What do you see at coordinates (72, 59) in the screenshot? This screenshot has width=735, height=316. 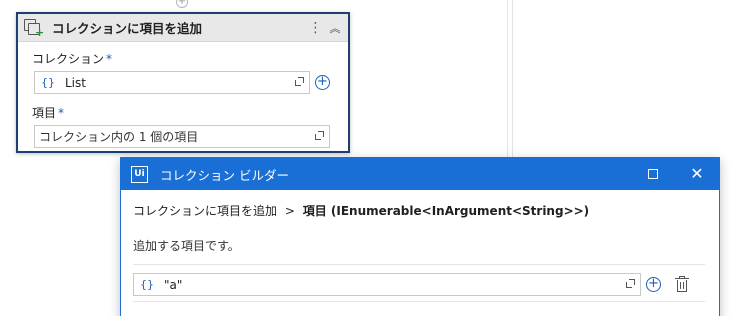 I see `collection-label: コレクション *` at bounding box center [72, 59].